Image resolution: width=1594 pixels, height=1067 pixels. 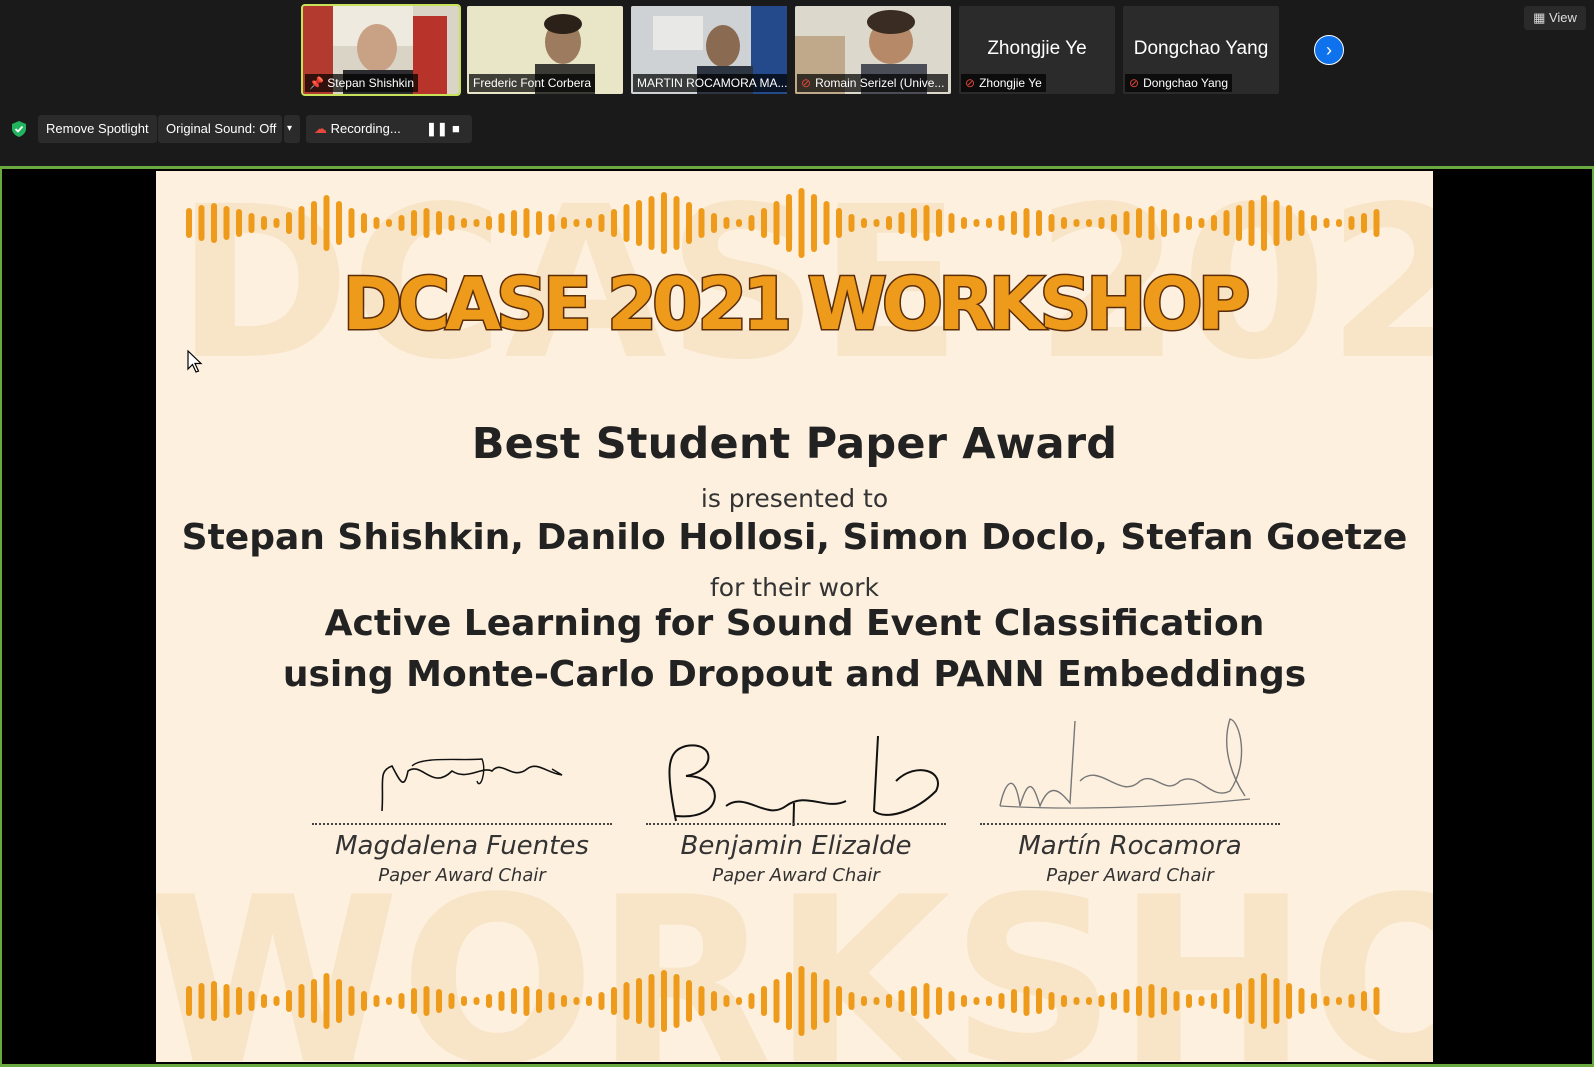 What do you see at coordinates (1541, 17) in the screenshot?
I see `grid-icon: ▦` at bounding box center [1541, 17].